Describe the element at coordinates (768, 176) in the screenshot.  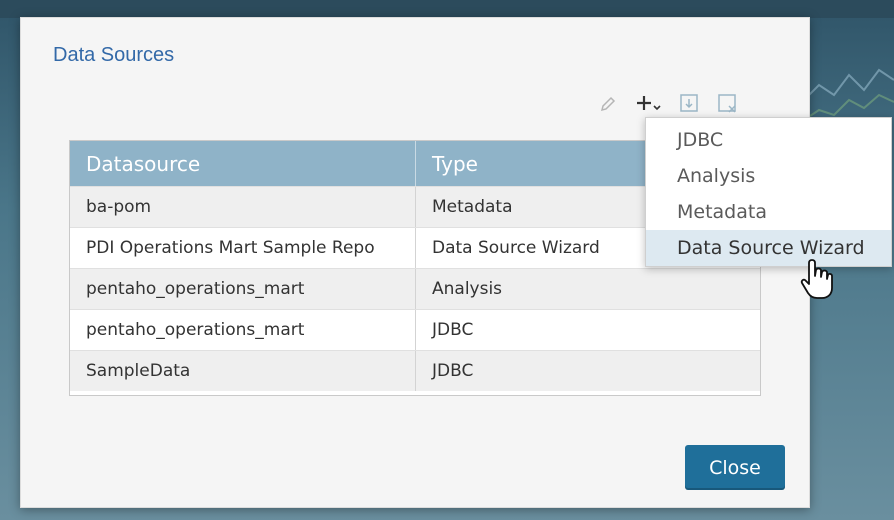
I see `menu-item-analysis: Analysis` at that location.